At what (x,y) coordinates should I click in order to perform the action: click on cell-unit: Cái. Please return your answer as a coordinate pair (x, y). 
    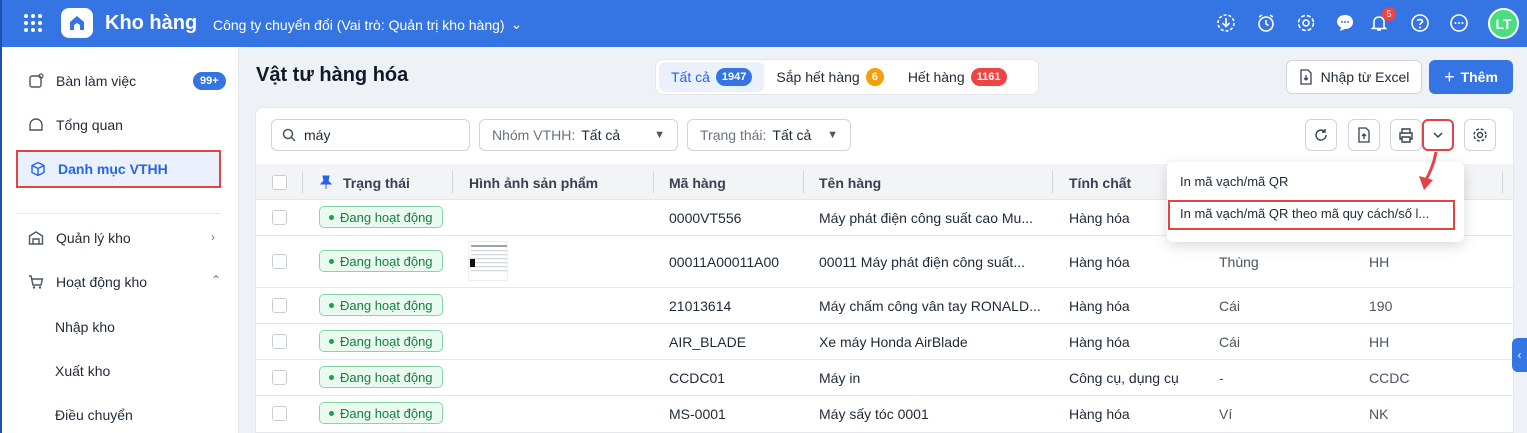
    Looking at the image, I should click on (1230, 342).